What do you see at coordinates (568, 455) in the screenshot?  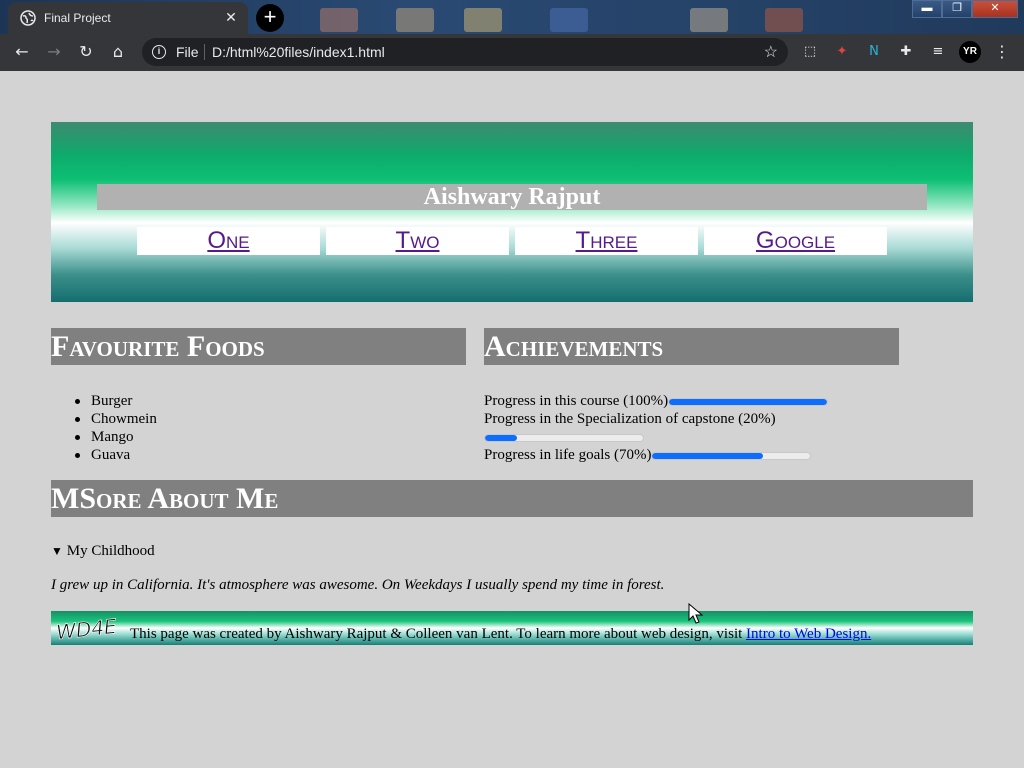 I see `achievement-label: Progress in life goals (70%)` at bounding box center [568, 455].